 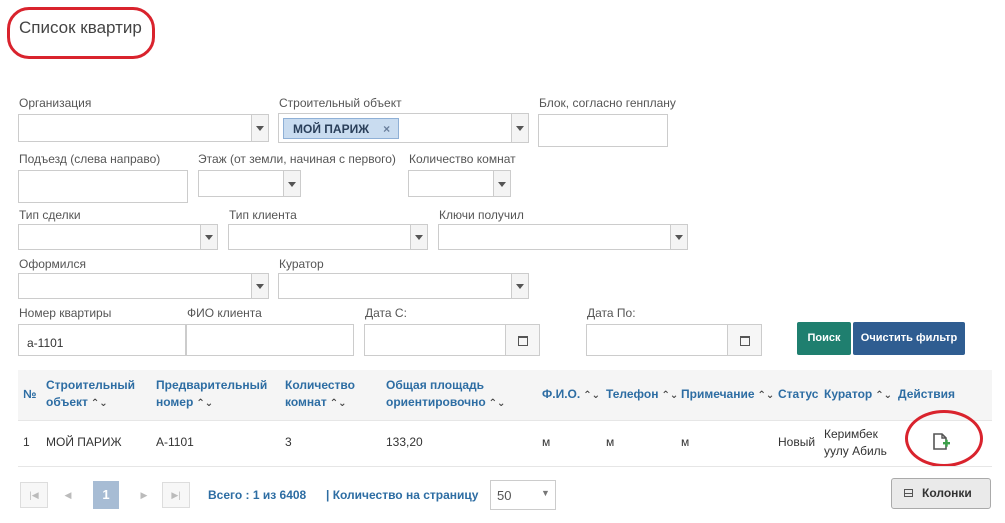 I want to click on cell-prelim-number: А-1101, so click(x=175, y=442).